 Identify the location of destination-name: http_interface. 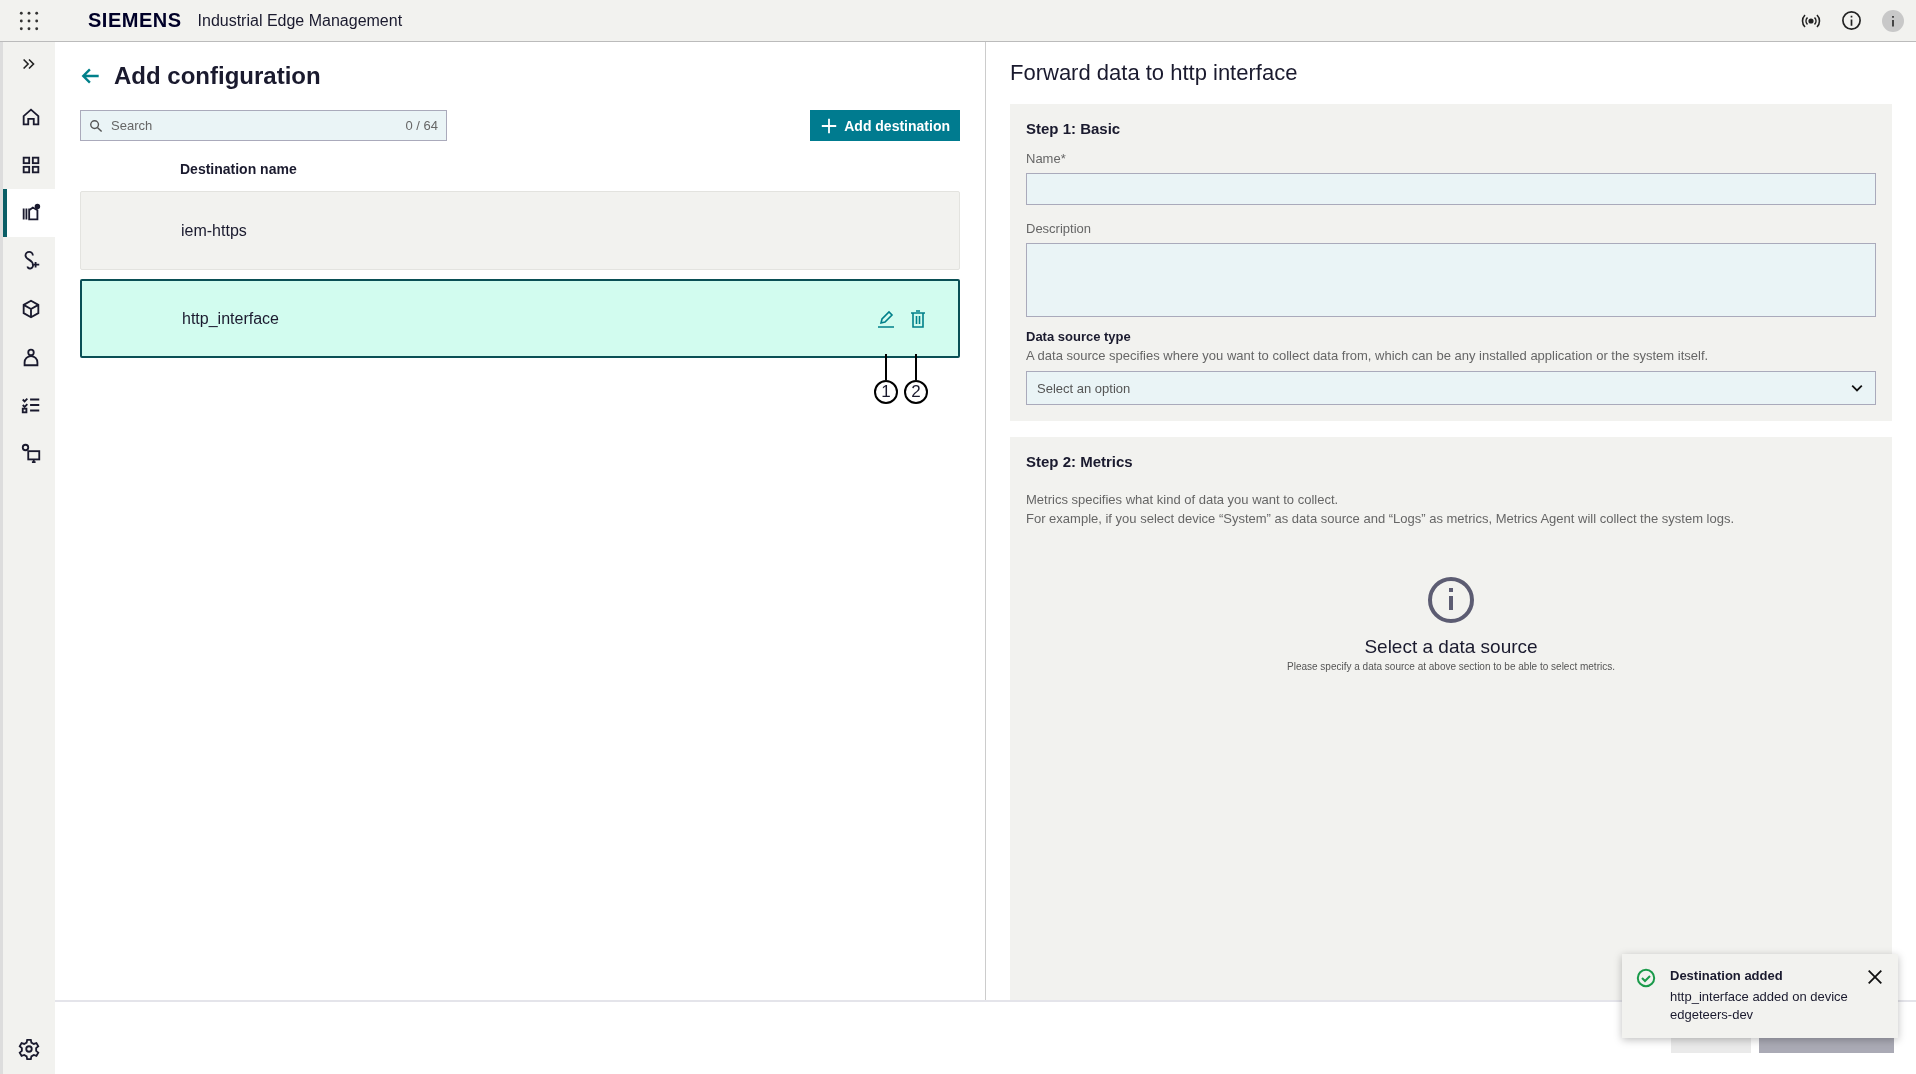
(230, 318).